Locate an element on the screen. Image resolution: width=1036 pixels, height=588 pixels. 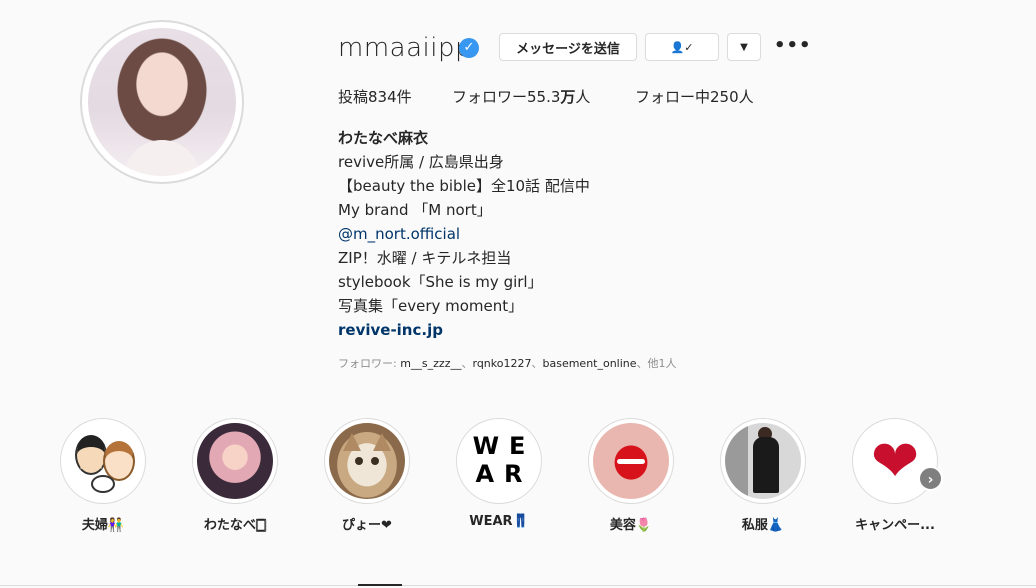
follower-name: basement_online is located at coordinates (589, 363).